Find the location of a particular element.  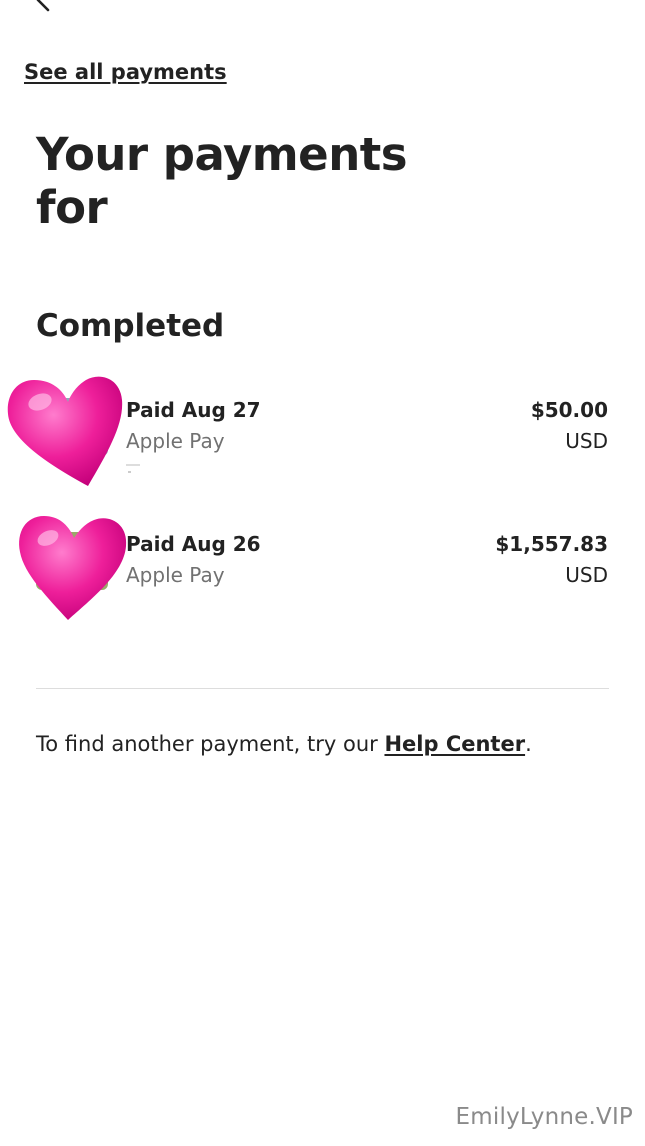

payment-row: Paid Aug 27 Apple Pay $50.00 USD is located at coordinates (322, 433).